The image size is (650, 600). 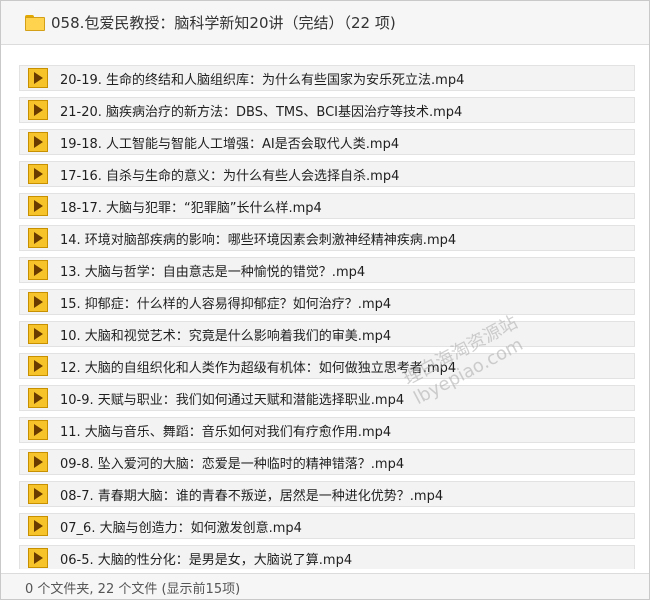 What do you see at coordinates (223, 23) in the screenshot?
I see `window-title: 058.包爱民教授：脑科学新知20讲（完结）（22 项)` at bounding box center [223, 23].